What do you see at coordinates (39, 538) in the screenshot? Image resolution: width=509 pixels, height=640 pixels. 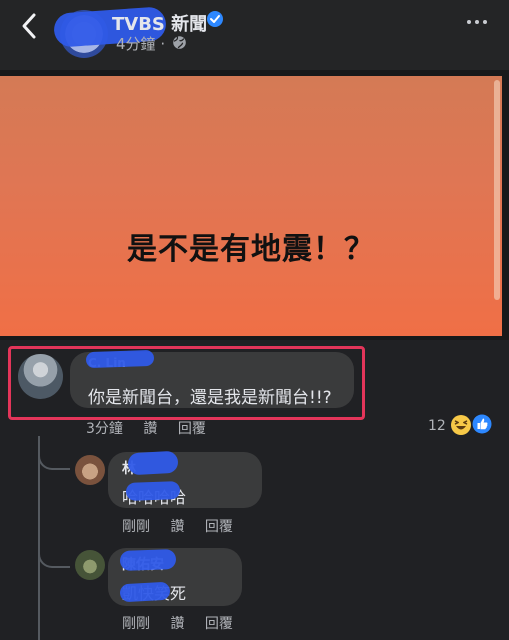 I see `reply-thread-line` at bounding box center [39, 538].